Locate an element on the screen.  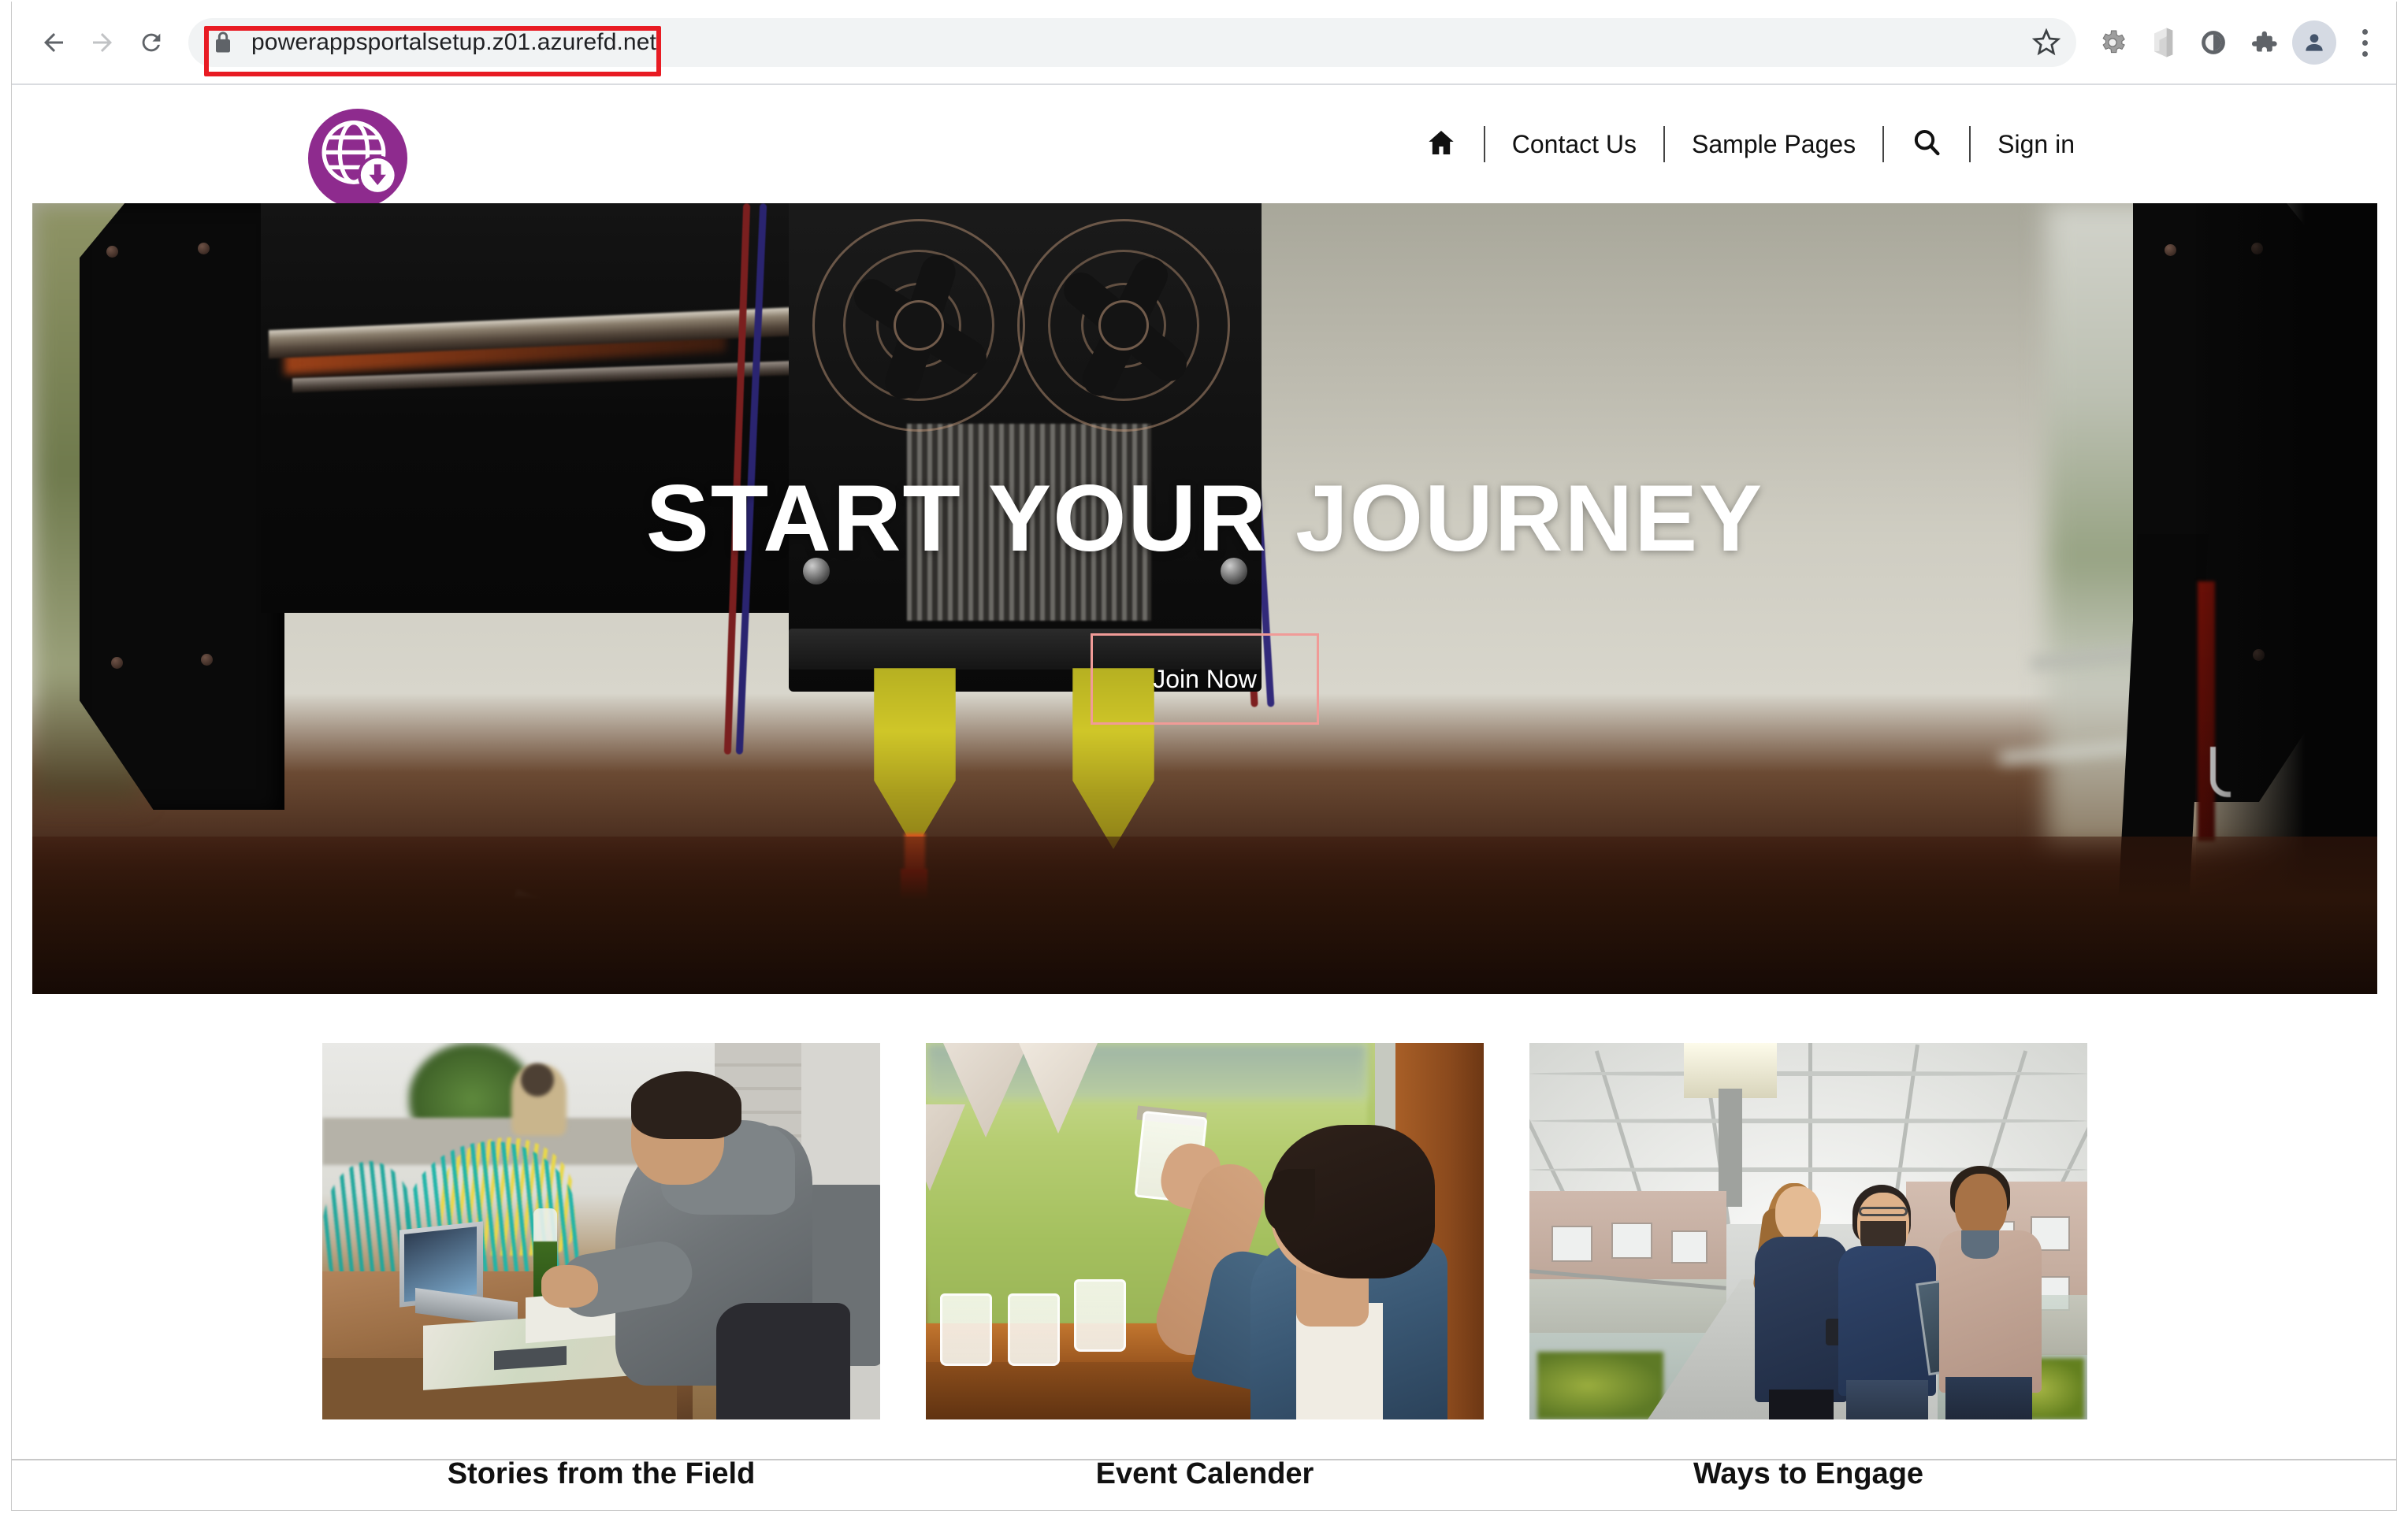
nav-link-contact-us: Contact Us is located at coordinates (1574, 144).